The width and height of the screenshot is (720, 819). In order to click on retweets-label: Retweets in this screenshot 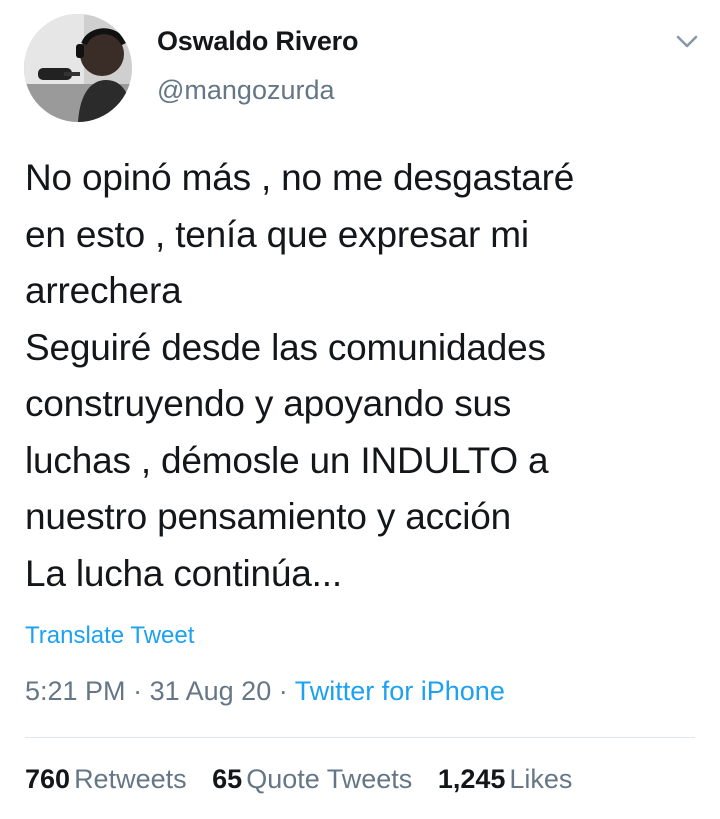, I will do `click(130, 779)`.